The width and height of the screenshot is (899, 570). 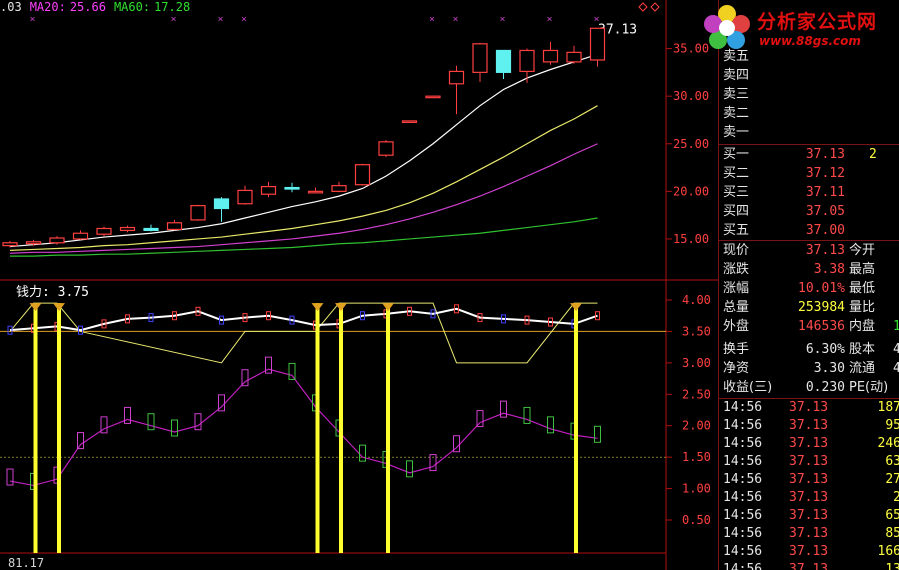 What do you see at coordinates (892, 533) in the screenshot?
I see `tick-volume: 85` at bounding box center [892, 533].